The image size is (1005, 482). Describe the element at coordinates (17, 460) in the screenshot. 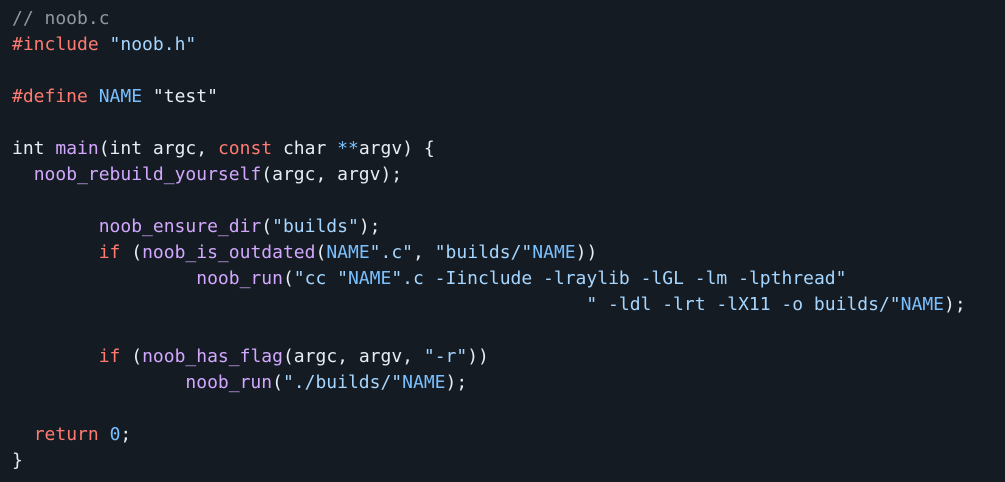

I see `text-token: }` at that location.